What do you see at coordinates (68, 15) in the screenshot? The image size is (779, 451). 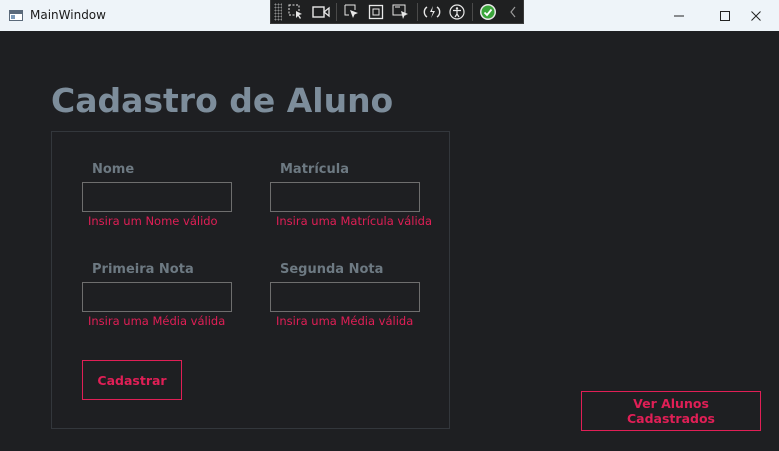 I see `window-title: MainWindow` at bounding box center [68, 15].